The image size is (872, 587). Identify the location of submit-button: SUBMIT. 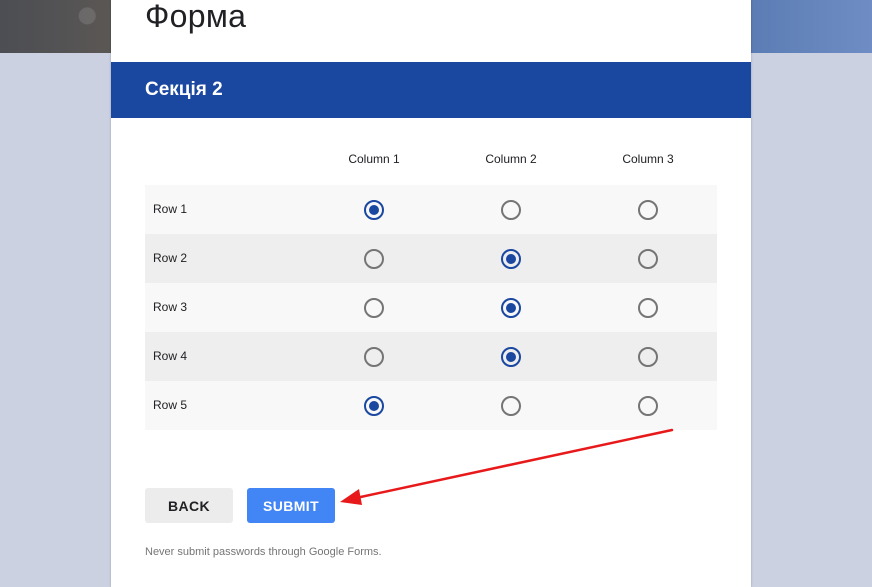
(291, 505).